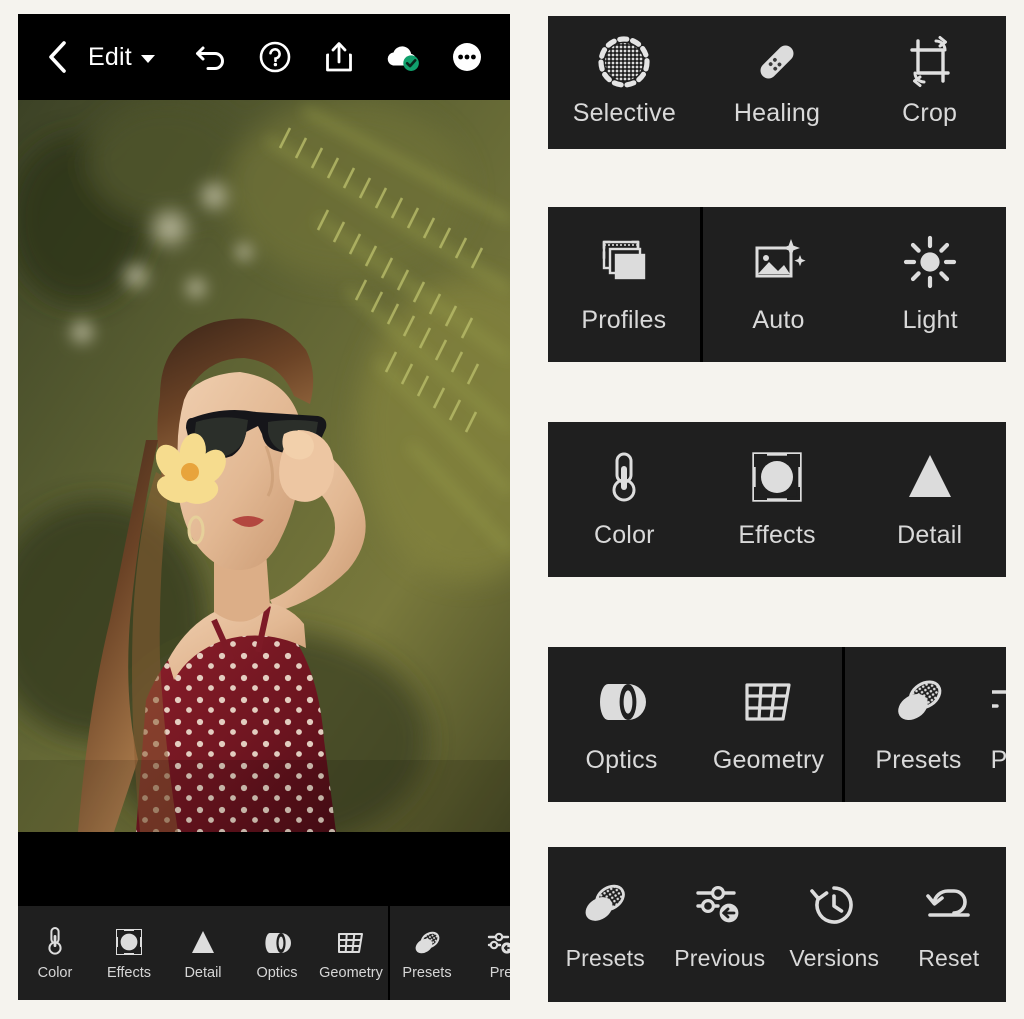 Image resolution: width=1024 pixels, height=1019 pixels. I want to click on sun-icon, so click(930, 262).